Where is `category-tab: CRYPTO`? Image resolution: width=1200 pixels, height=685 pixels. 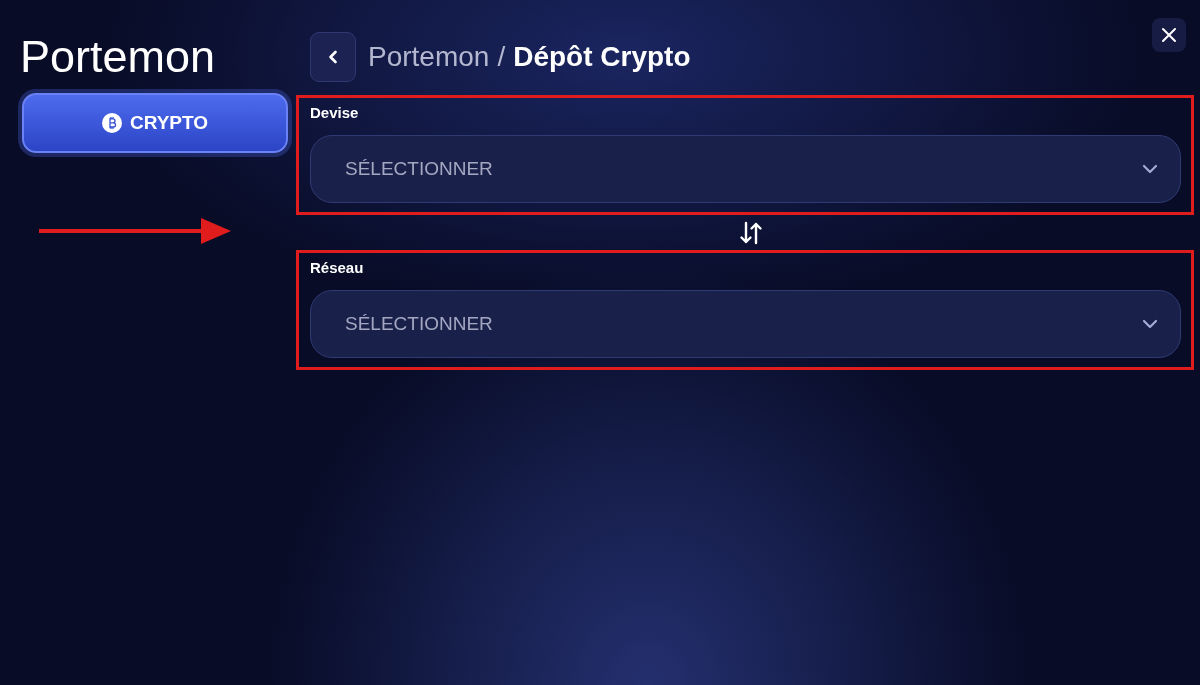 category-tab: CRYPTO is located at coordinates (155, 123).